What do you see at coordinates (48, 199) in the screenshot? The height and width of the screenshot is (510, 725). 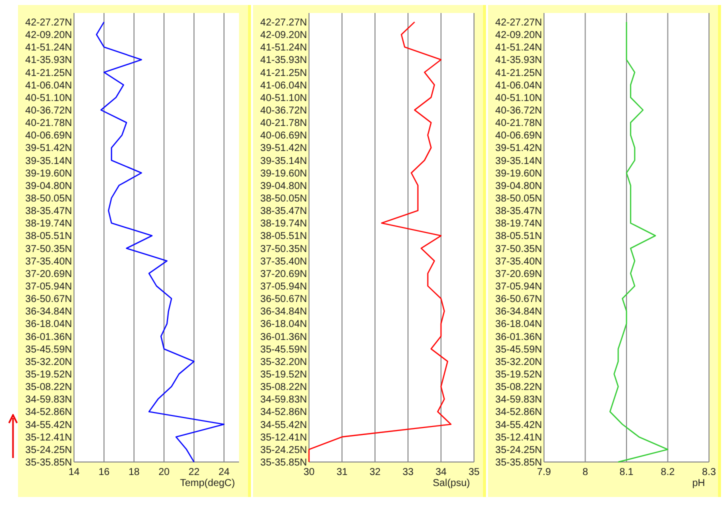 I see `category-label: 38-50.05N` at bounding box center [48, 199].